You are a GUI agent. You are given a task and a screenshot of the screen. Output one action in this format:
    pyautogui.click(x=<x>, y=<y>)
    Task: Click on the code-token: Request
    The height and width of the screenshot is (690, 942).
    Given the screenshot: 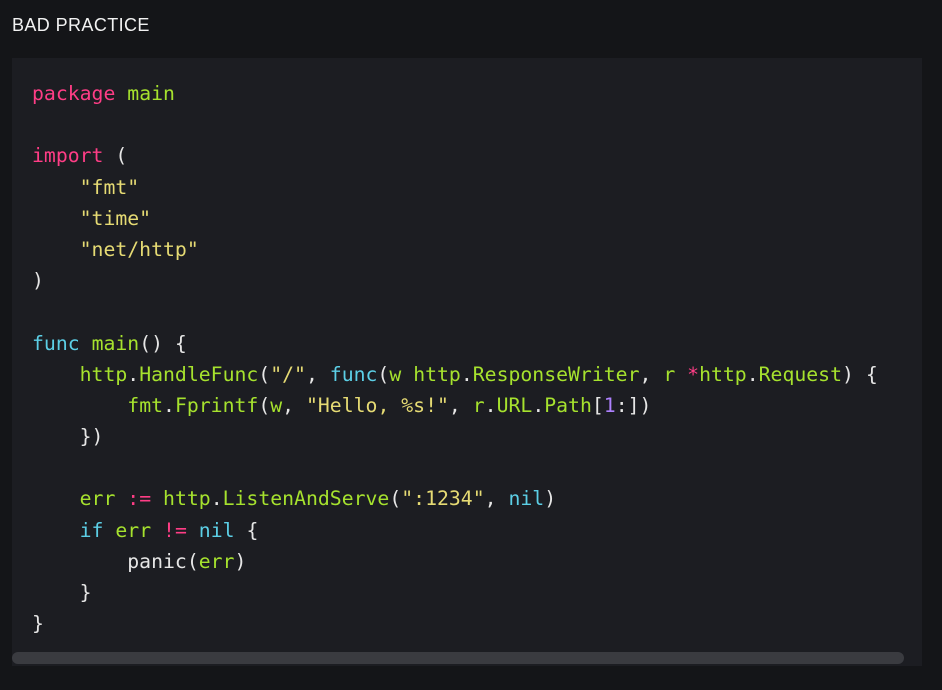 What is the action you would take?
    pyautogui.click(x=800, y=374)
    